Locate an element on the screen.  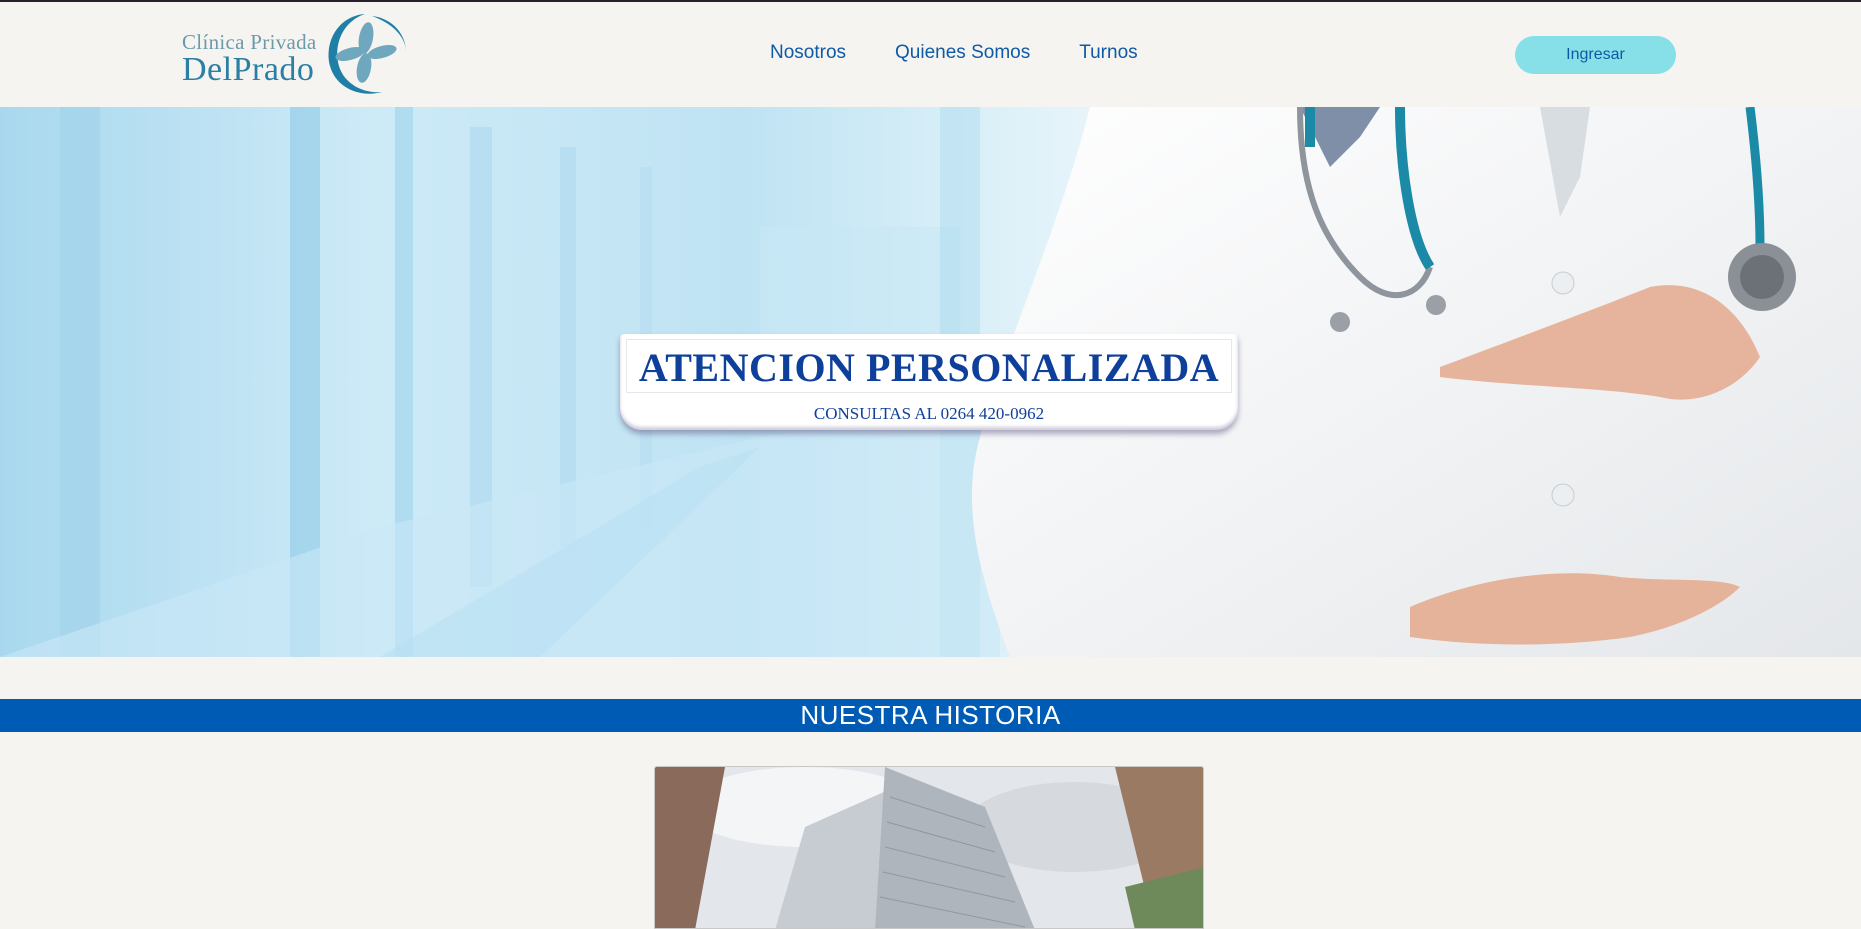
promo-title: ATENCION PERSONALIZADA is located at coordinates (929, 367).